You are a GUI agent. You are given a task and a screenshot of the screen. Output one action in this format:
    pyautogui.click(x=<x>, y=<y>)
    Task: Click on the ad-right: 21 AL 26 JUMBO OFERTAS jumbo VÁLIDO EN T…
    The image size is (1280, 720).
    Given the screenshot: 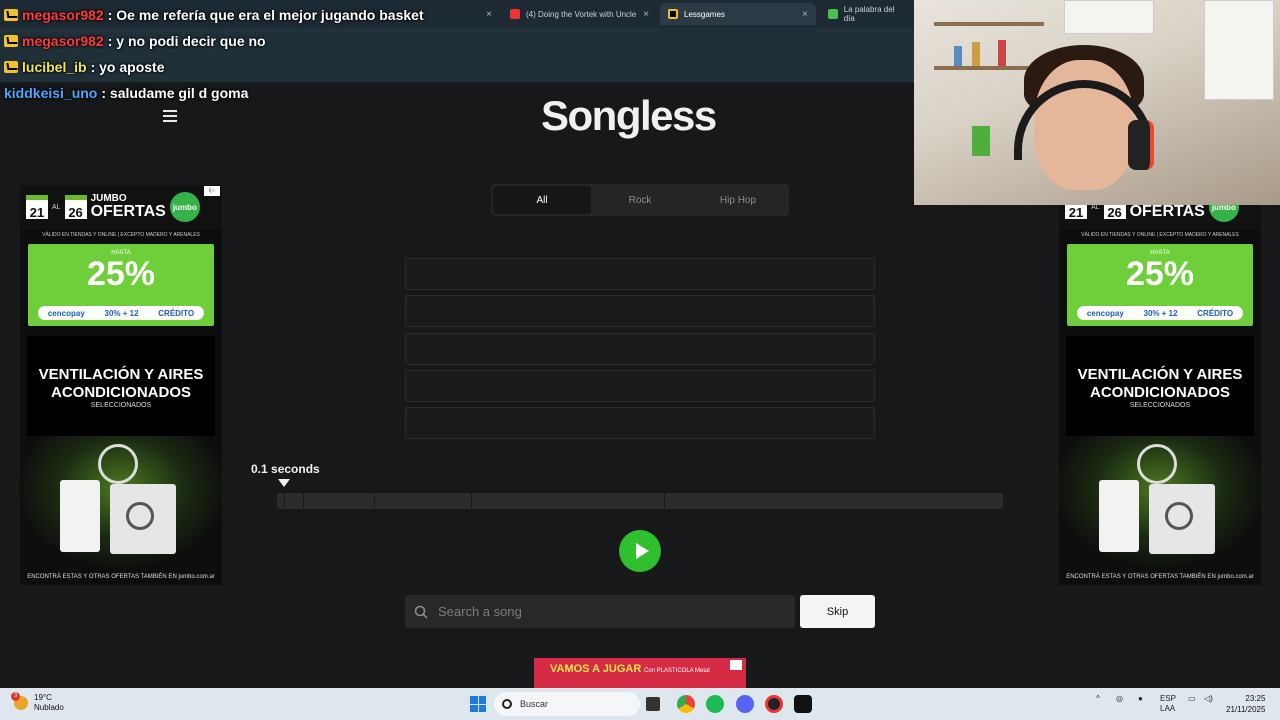 What is the action you would take?
    pyautogui.click(x=1160, y=385)
    